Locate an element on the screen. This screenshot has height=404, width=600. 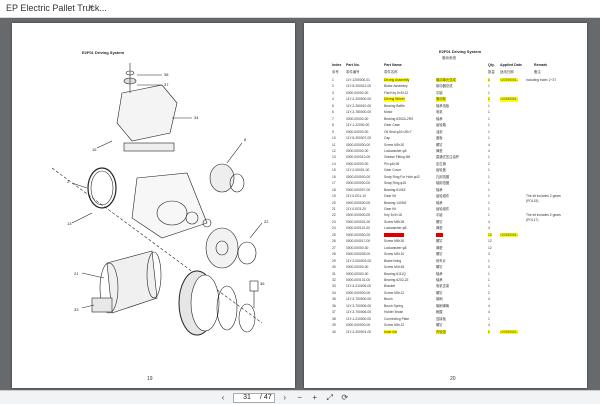
cell-name: Brush Spring is located at coordinates (394, 305).